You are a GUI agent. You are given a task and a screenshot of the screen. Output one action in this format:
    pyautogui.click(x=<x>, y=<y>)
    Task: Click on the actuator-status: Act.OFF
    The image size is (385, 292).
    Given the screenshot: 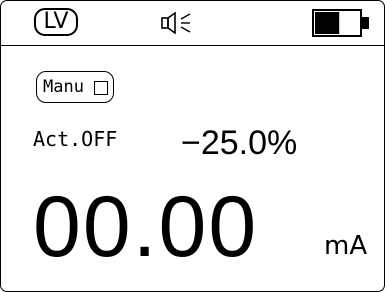 What is the action you would take?
    pyautogui.click(x=75, y=139)
    